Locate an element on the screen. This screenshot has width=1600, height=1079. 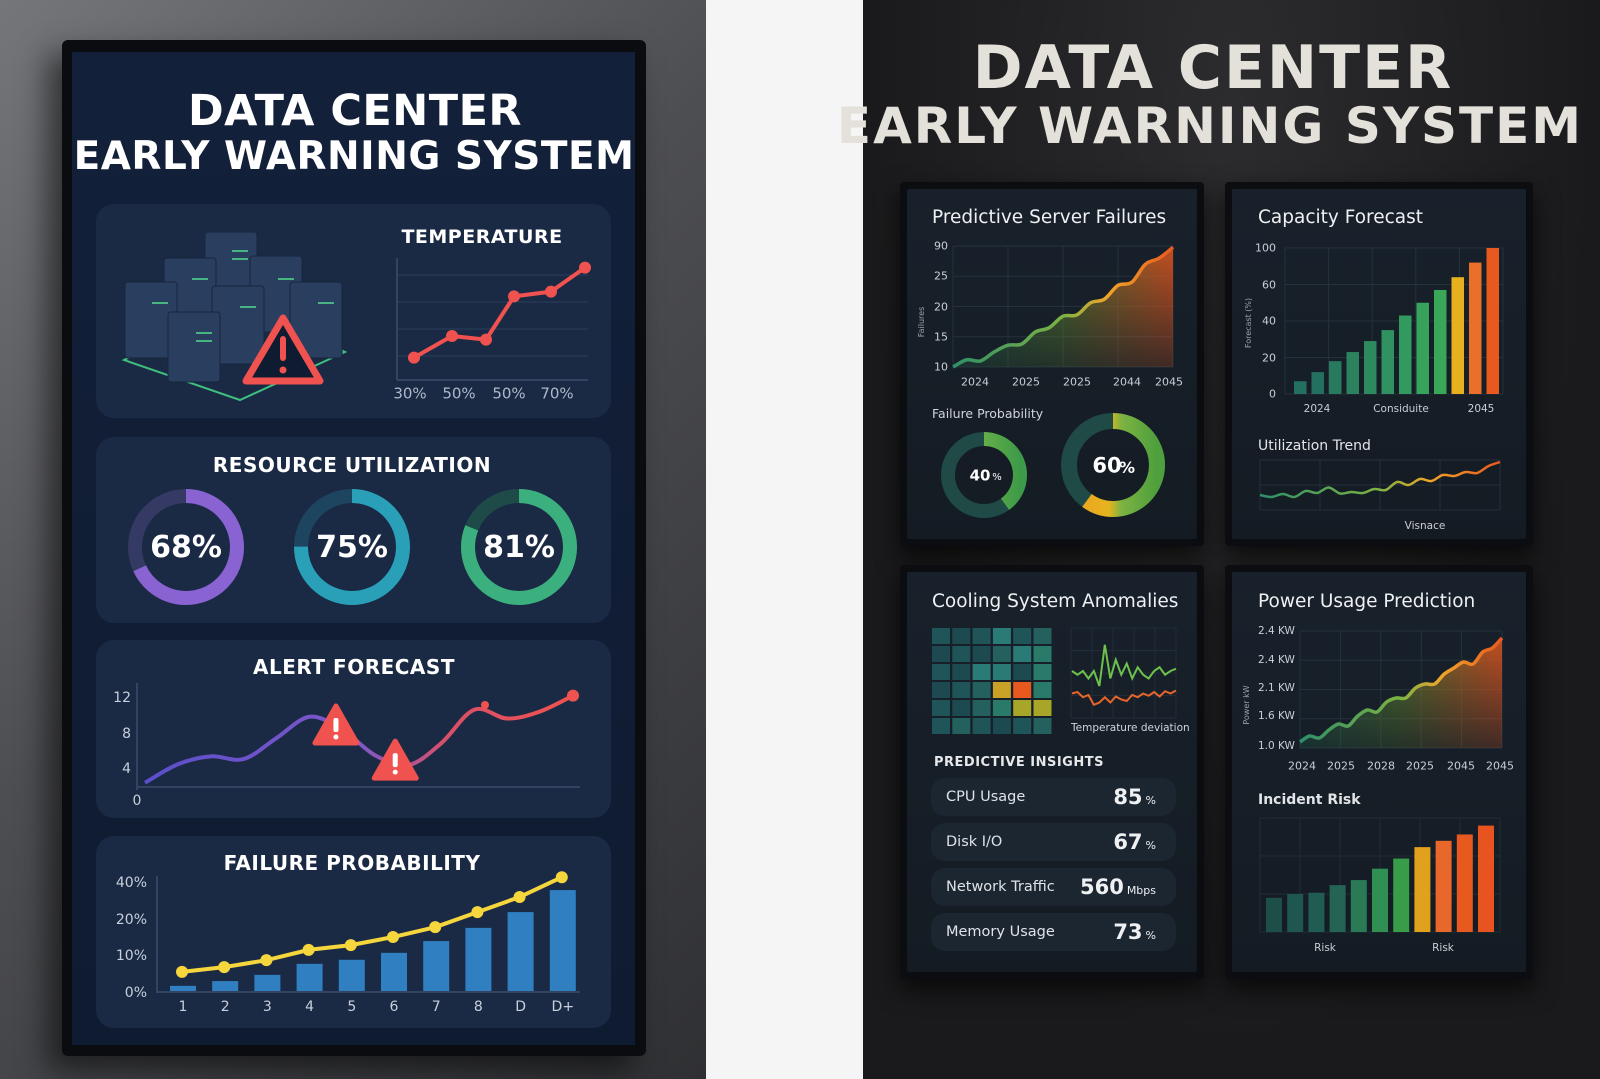
tick-label: 10 is located at coordinates (941, 367).